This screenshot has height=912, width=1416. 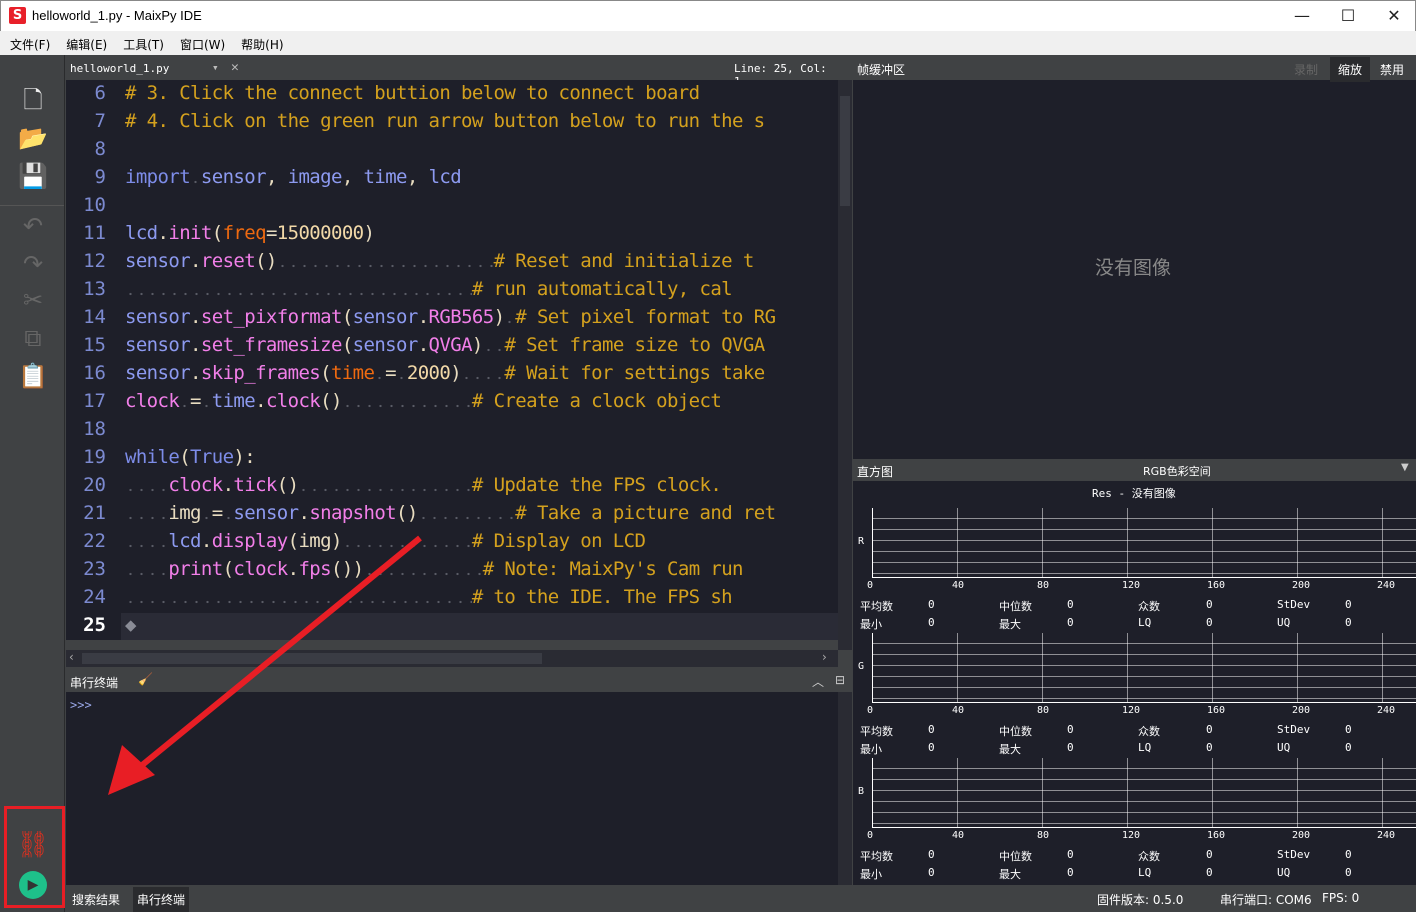 What do you see at coordinates (1348, 16) in the screenshot?
I see `maximize-button: ☐` at bounding box center [1348, 16].